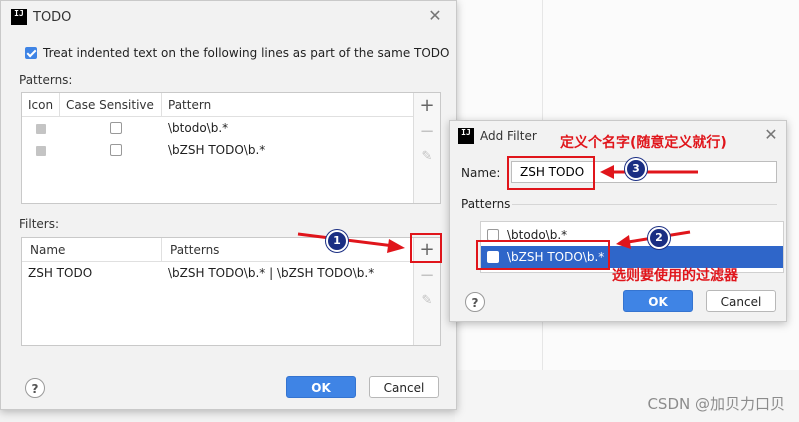 The image size is (799, 422). I want to click on watermark: CSDN @加贝力口贝, so click(716, 404).